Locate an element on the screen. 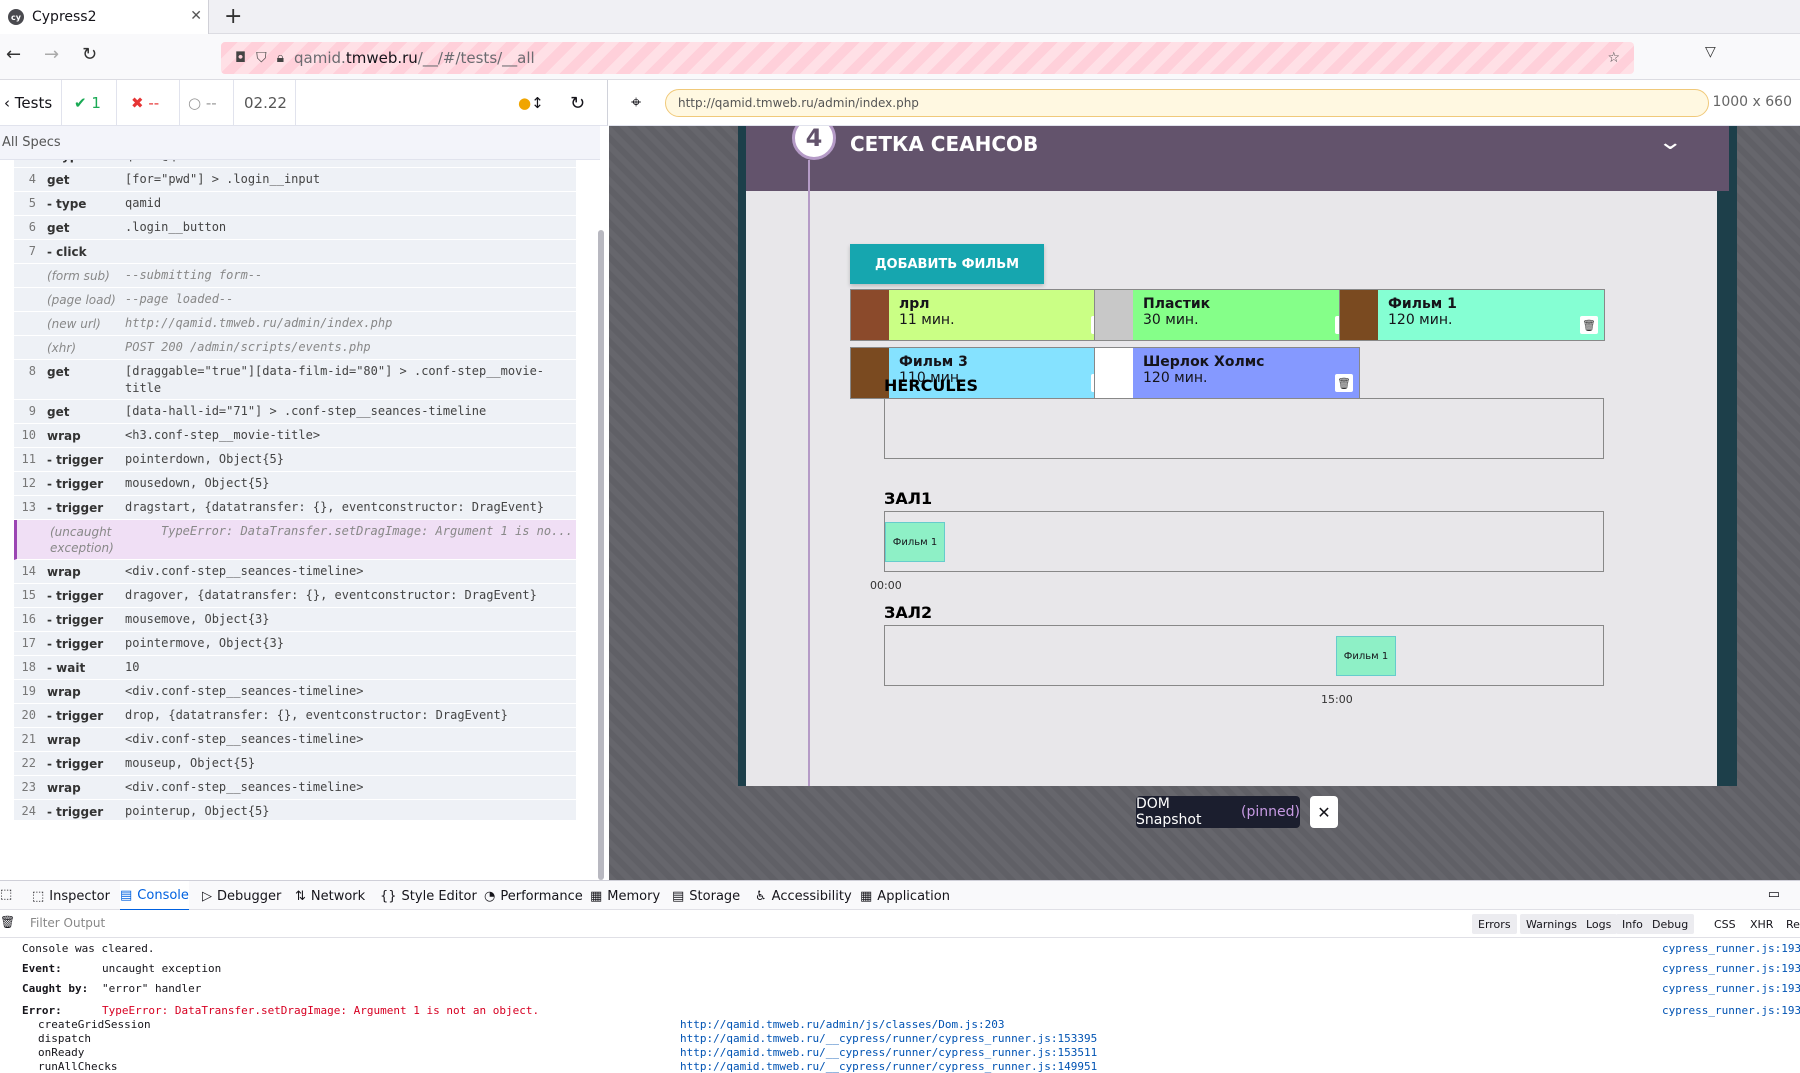 The image size is (1800, 1073). command-row: 10 wrap <h3.conf-step__movie-title> is located at coordinates (295, 436).